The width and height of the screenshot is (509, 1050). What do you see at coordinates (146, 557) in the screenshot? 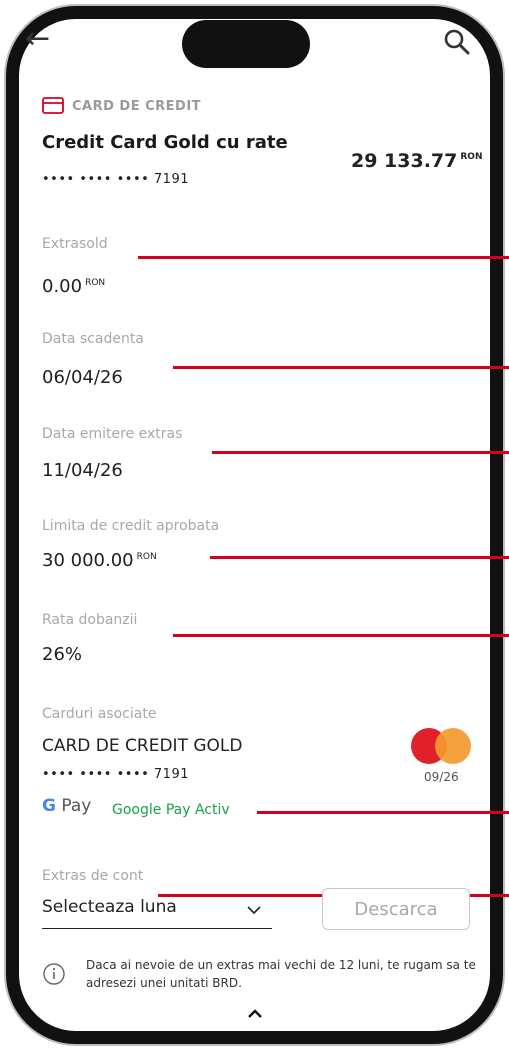
I see `credit-limit-currency: RON` at bounding box center [146, 557].